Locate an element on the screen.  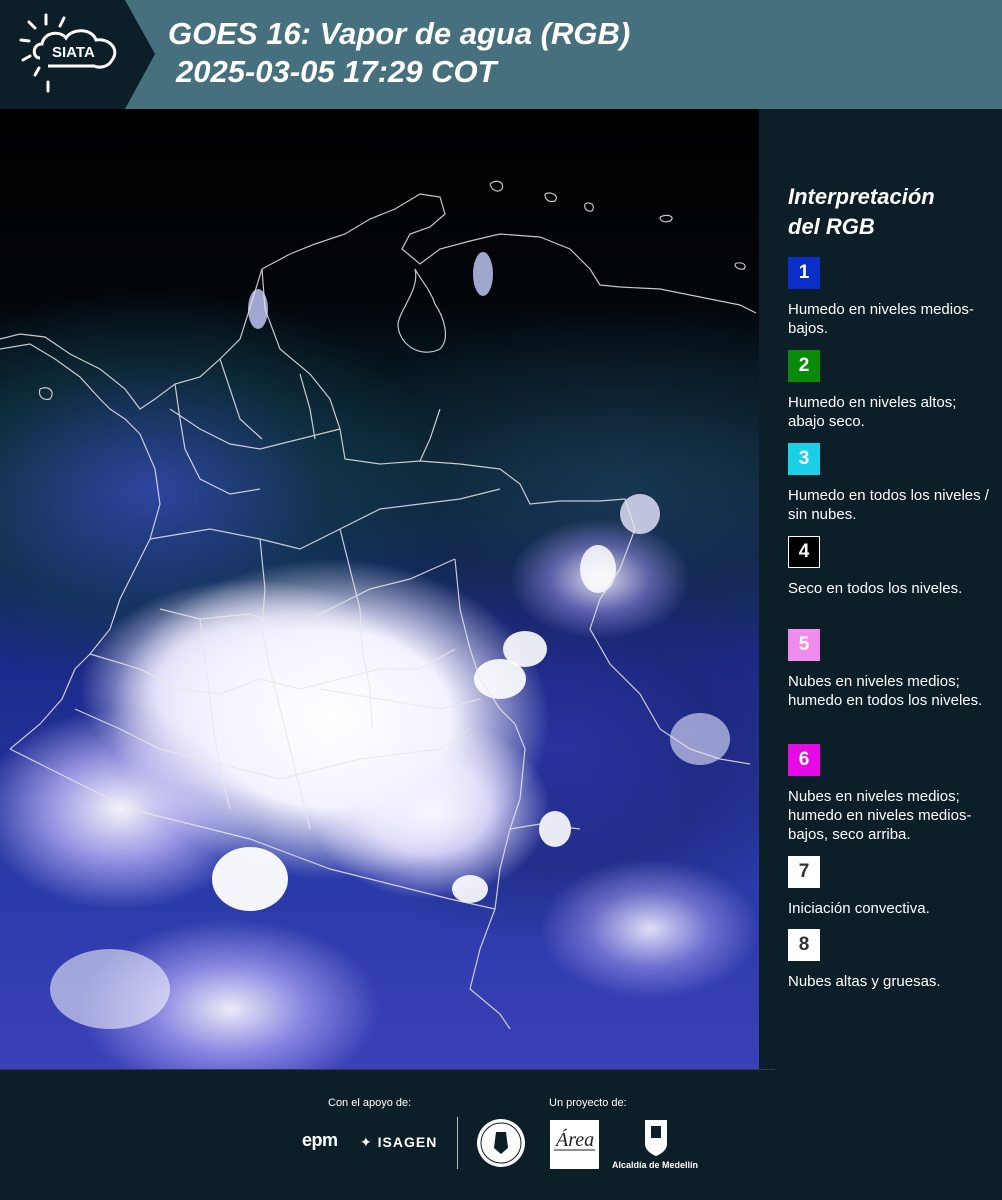
legend-swatch: 3 is located at coordinates (804, 459).